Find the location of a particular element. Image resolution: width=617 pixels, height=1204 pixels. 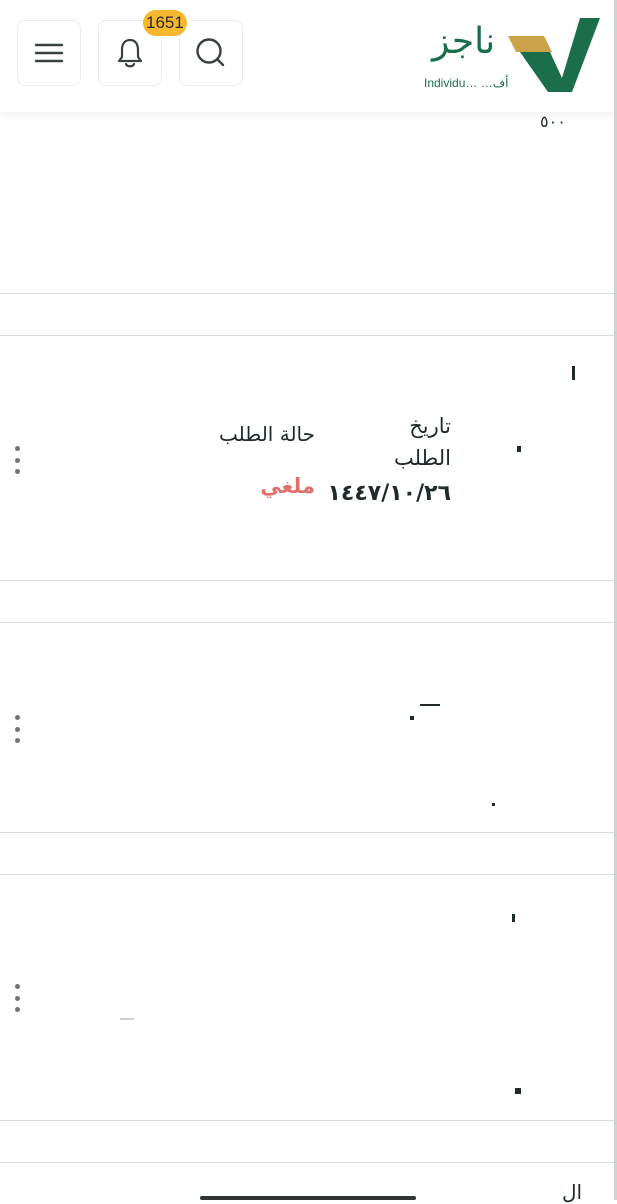

request-status-label: حالة الطلب is located at coordinates (267, 434).